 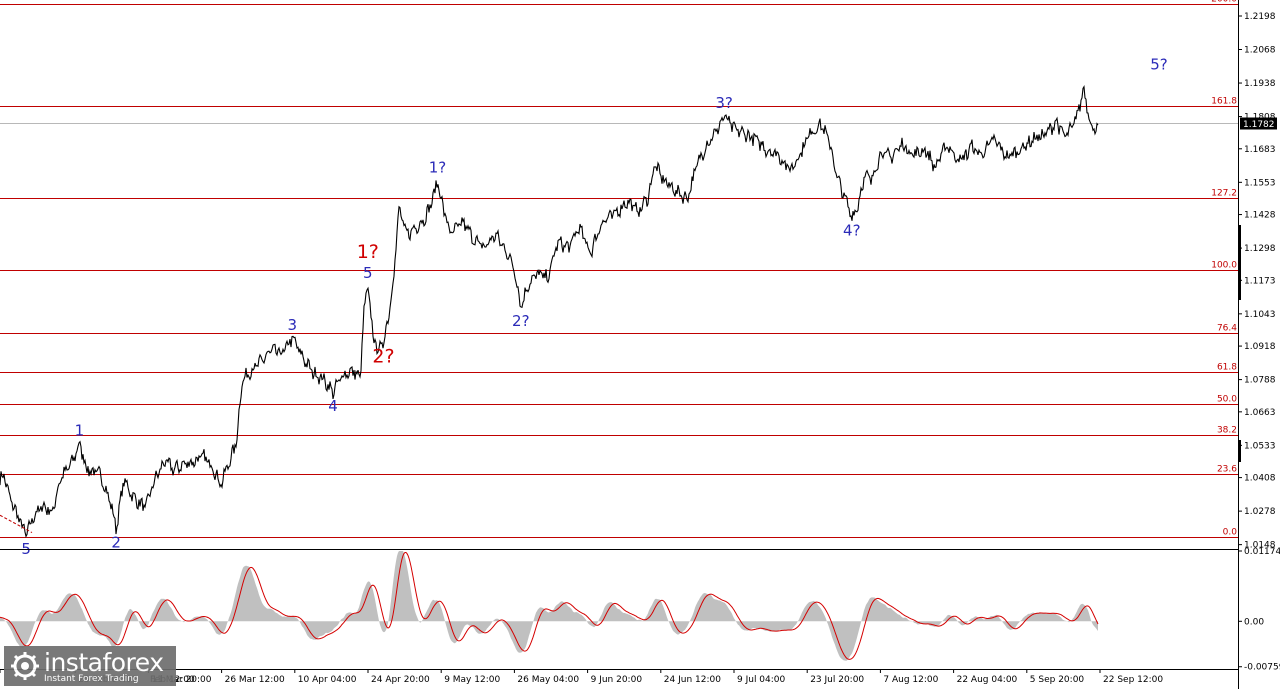 I want to click on indicator-tick-label: -0.00759, so click(x=1262, y=668).